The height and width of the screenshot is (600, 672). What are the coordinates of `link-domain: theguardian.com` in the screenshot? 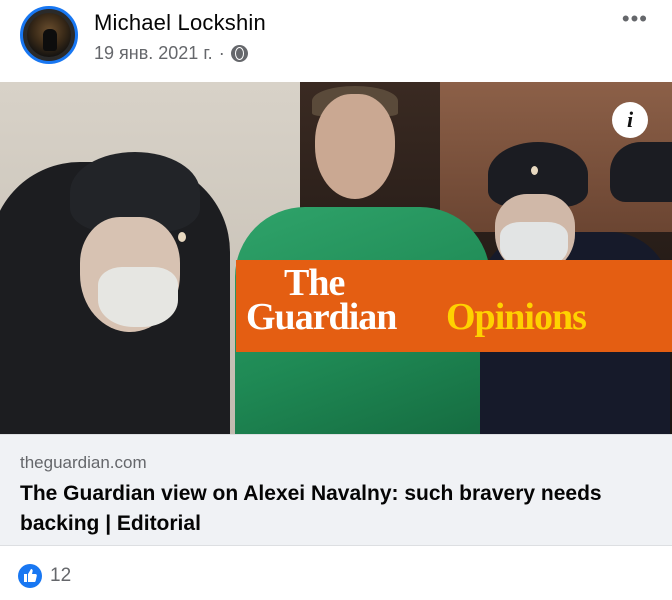 It's located at (83, 462).